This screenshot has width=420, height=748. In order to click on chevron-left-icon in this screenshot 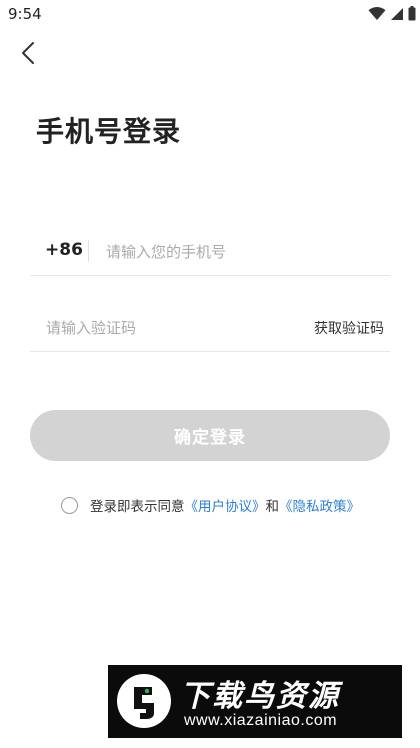, I will do `click(28, 55)`.